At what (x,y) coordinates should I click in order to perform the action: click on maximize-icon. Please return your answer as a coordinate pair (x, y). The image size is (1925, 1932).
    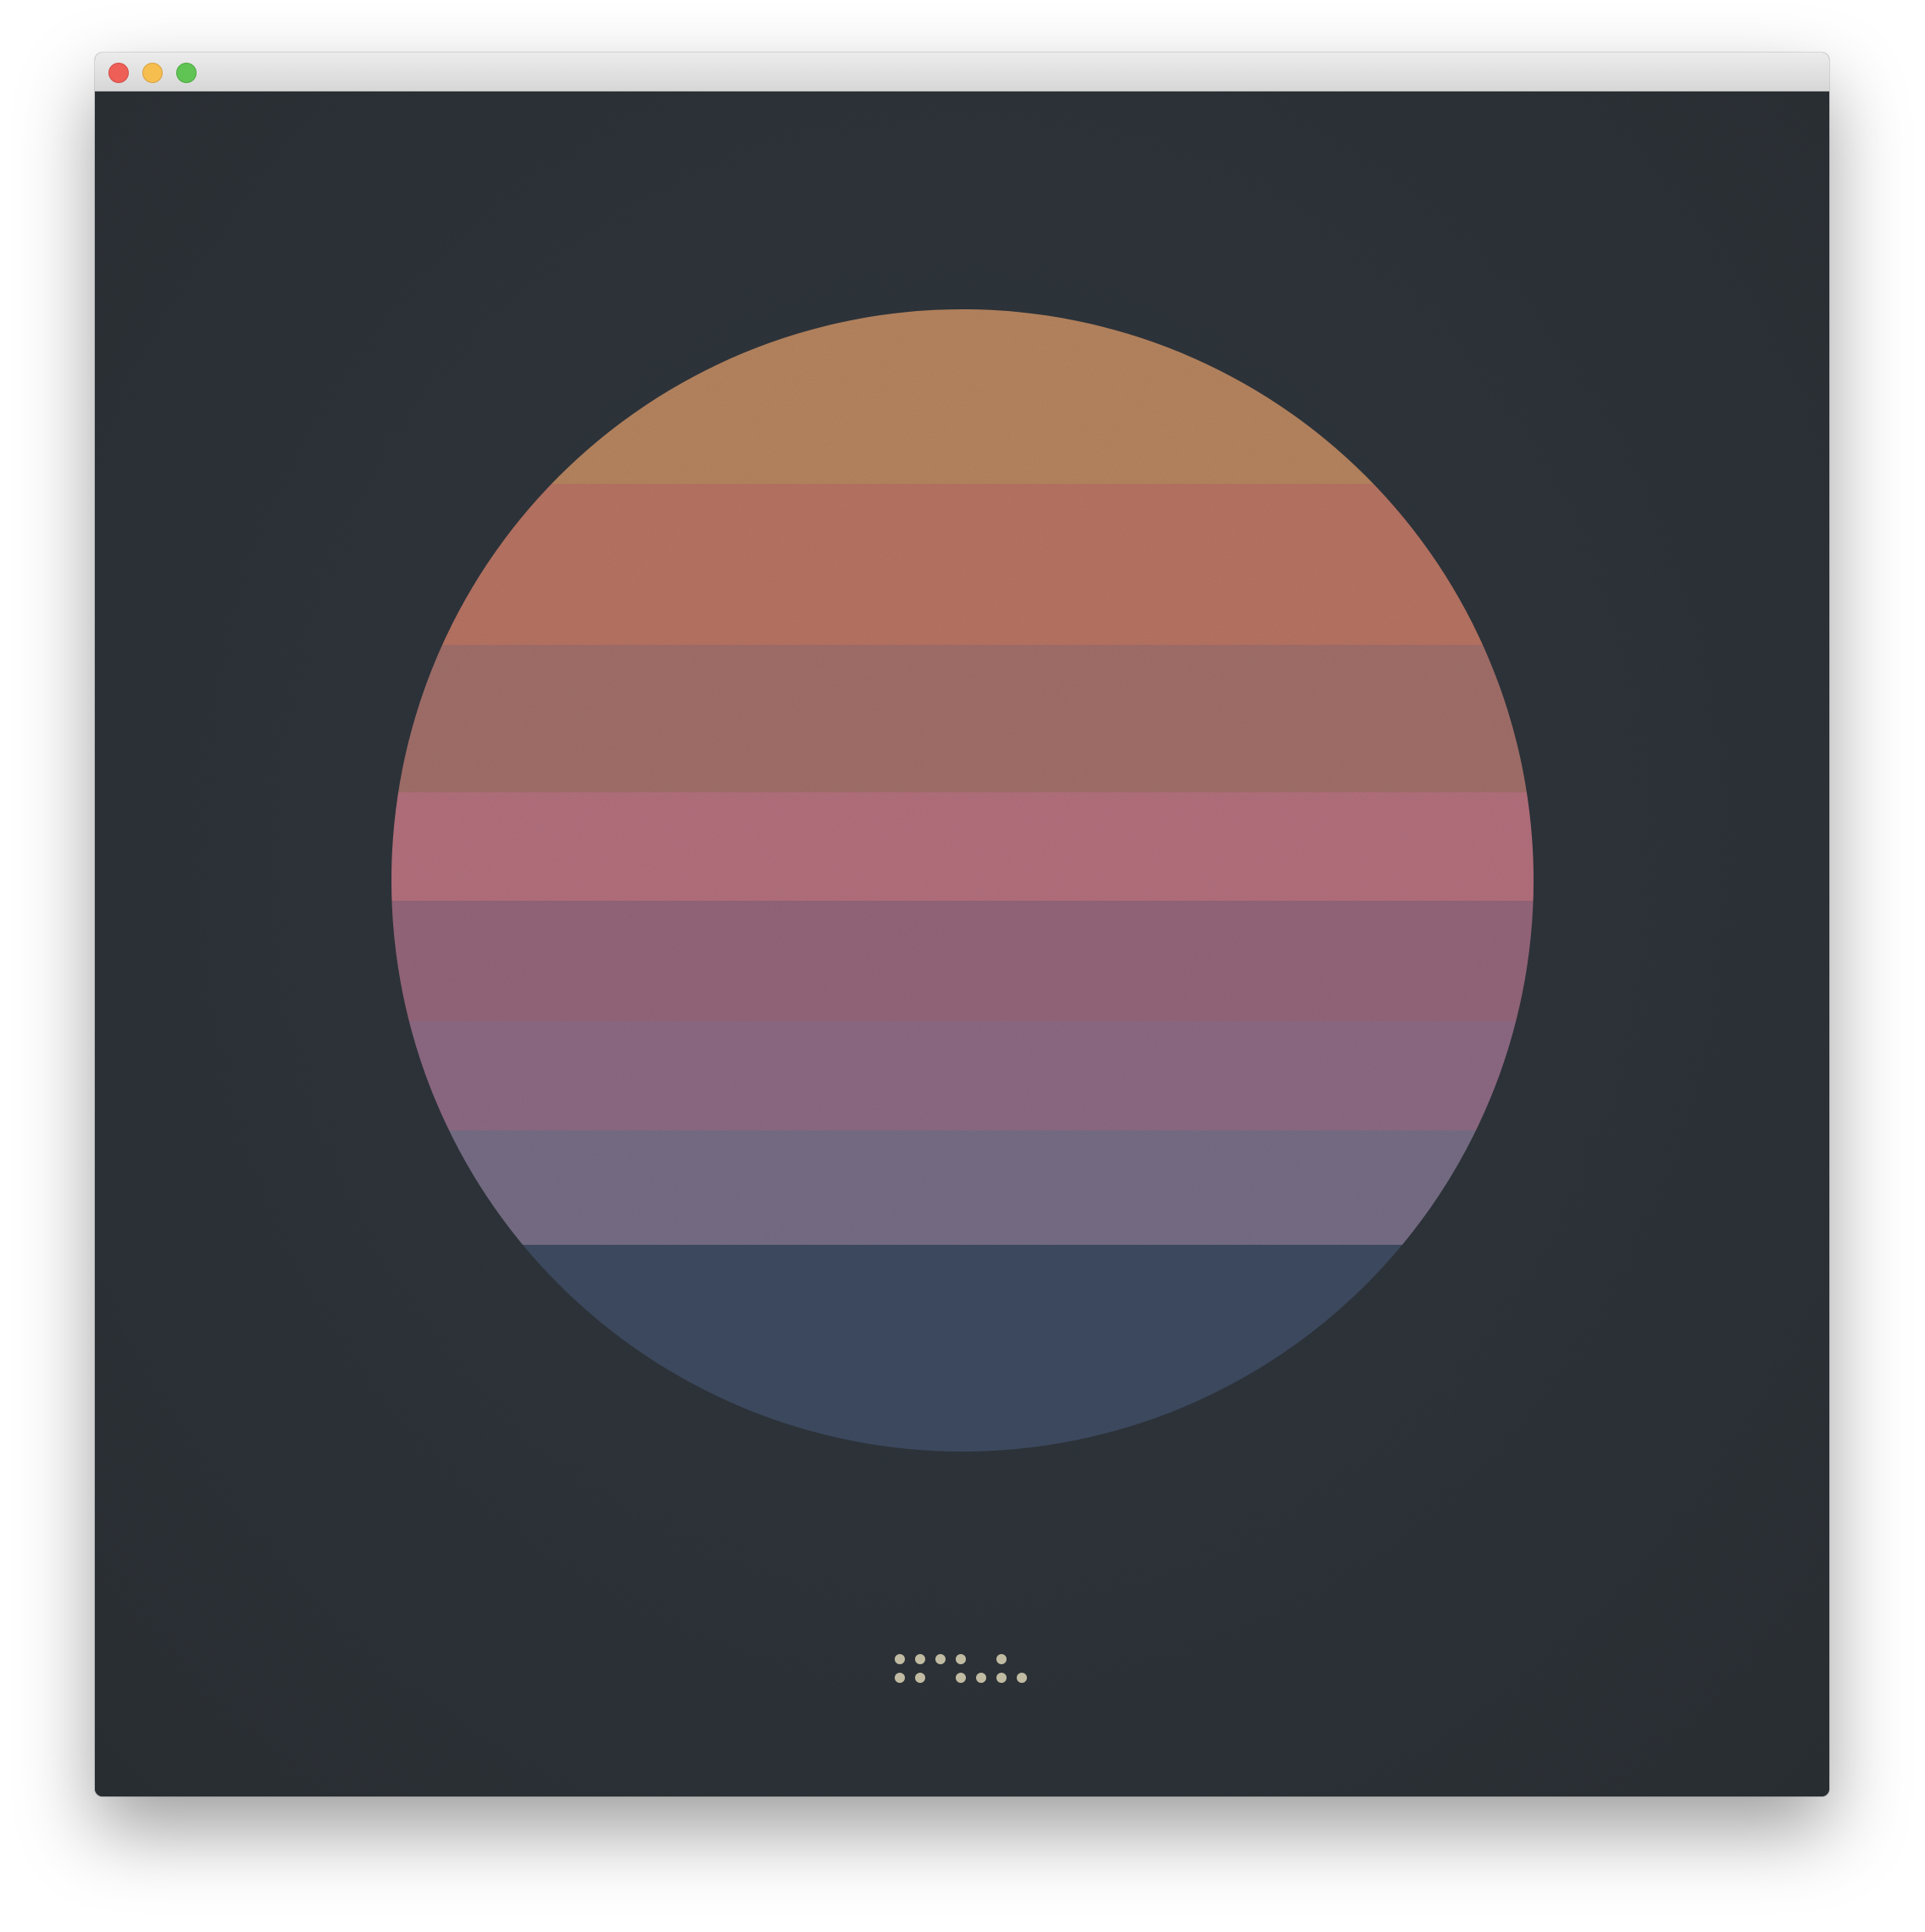
    Looking at the image, I should click on (186, 73).